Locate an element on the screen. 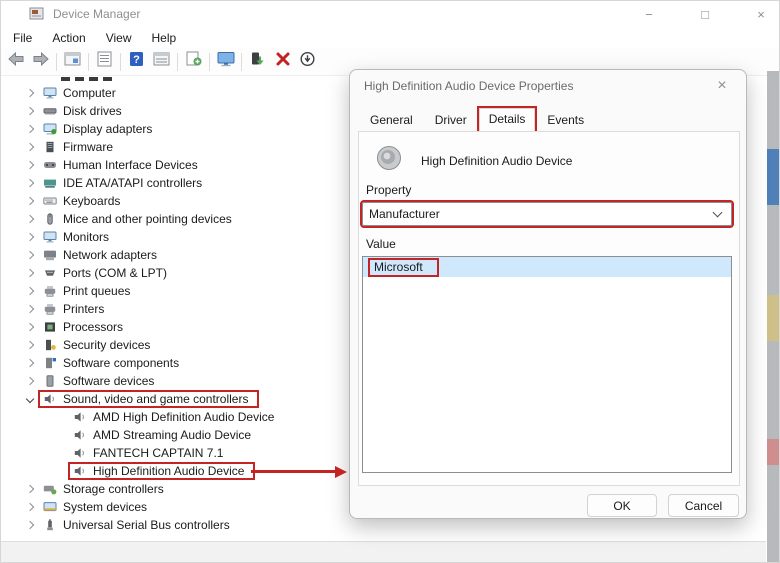 The image size is (780, 563). firmware-icon is located at coordinates (50, 147).